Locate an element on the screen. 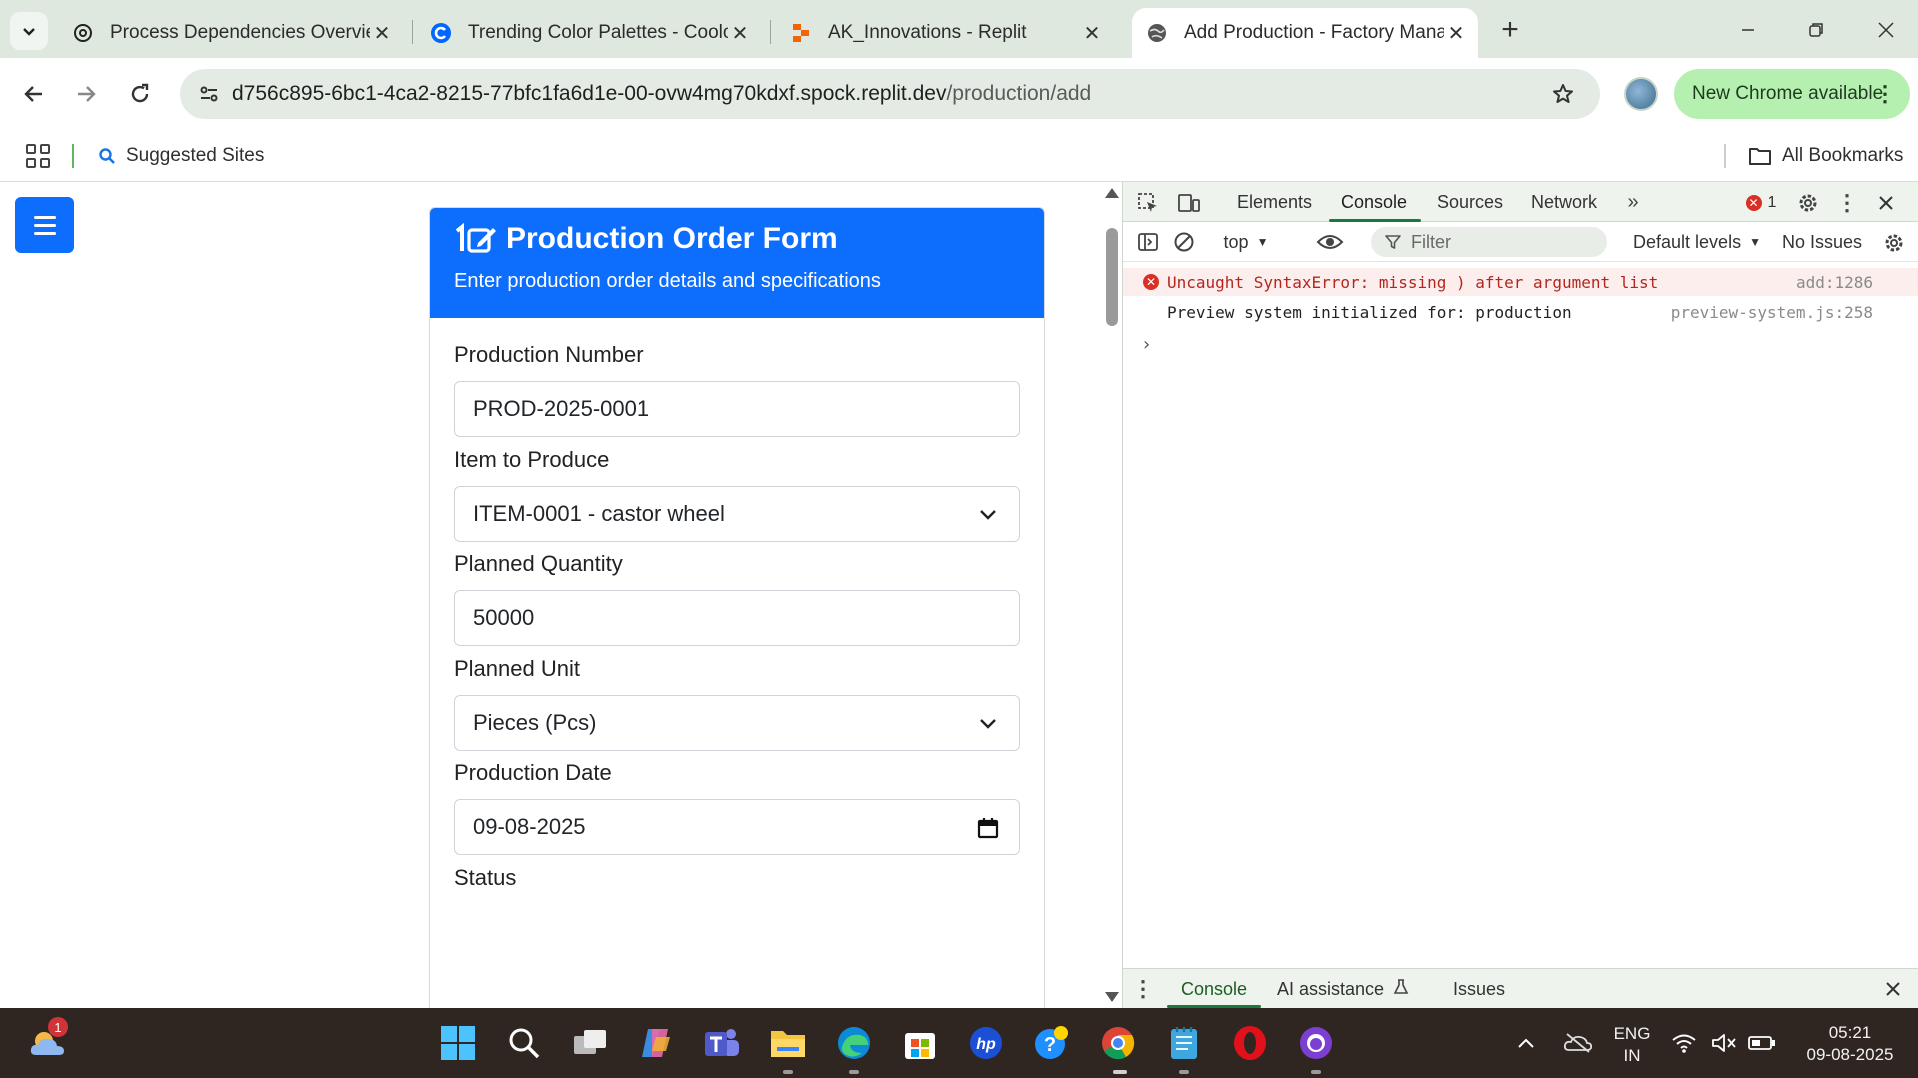 The image size is (1918, 1078). forward-button is located at coordinates (86, 94).